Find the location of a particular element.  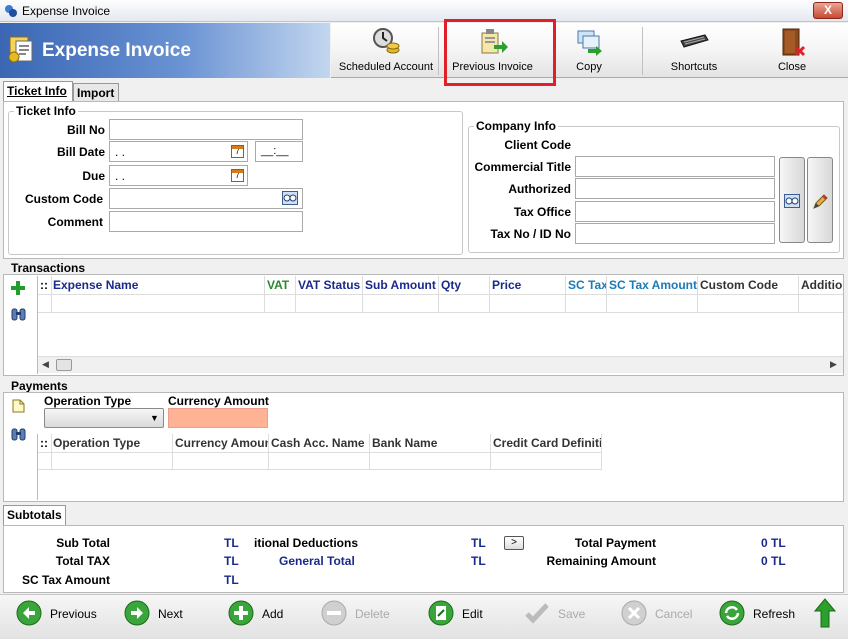

app-icon is located at coordinates (11, 11).